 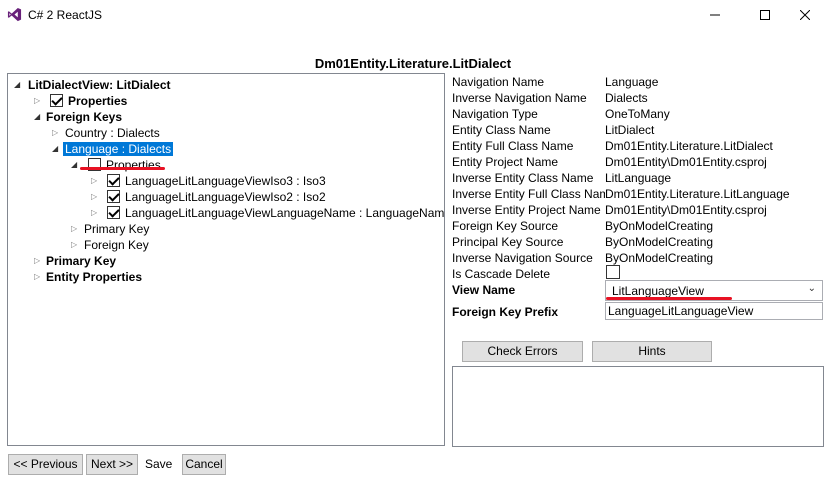 What do you see at coordinates (505, 312) in the screenshot?
I see `prop-label-fk-prefix: Foreign Key Prefix` at bounding box center [505, 312].